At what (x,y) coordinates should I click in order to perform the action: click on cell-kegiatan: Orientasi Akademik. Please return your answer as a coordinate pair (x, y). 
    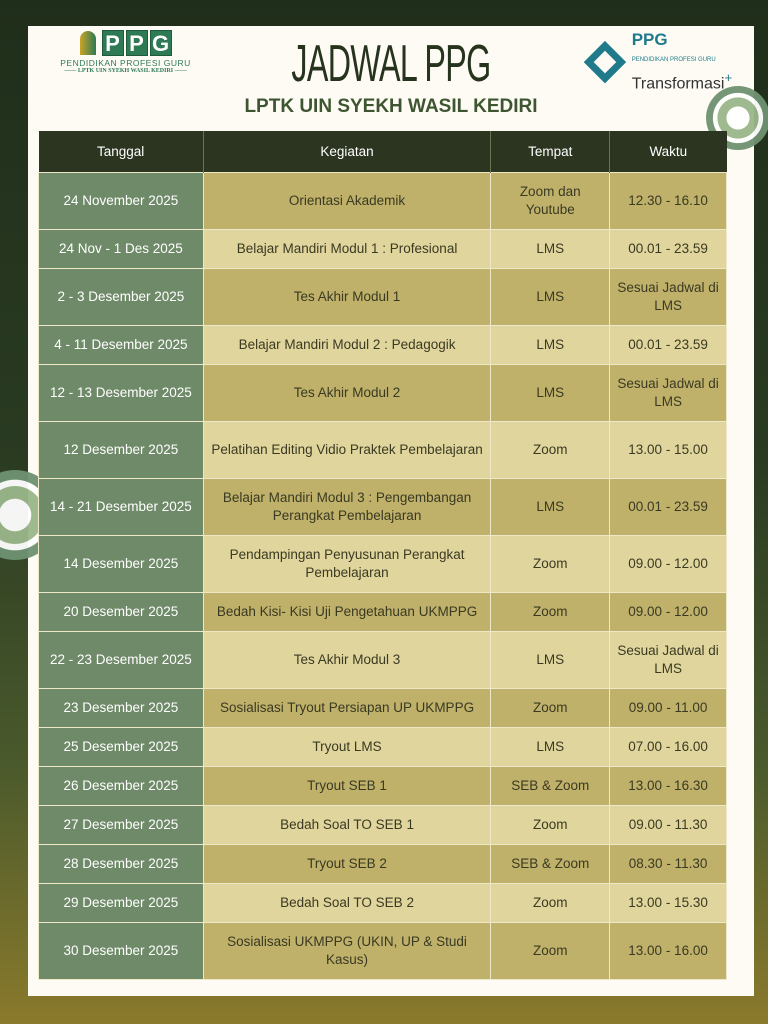
    Looking at the image, I should click on (347, 200).